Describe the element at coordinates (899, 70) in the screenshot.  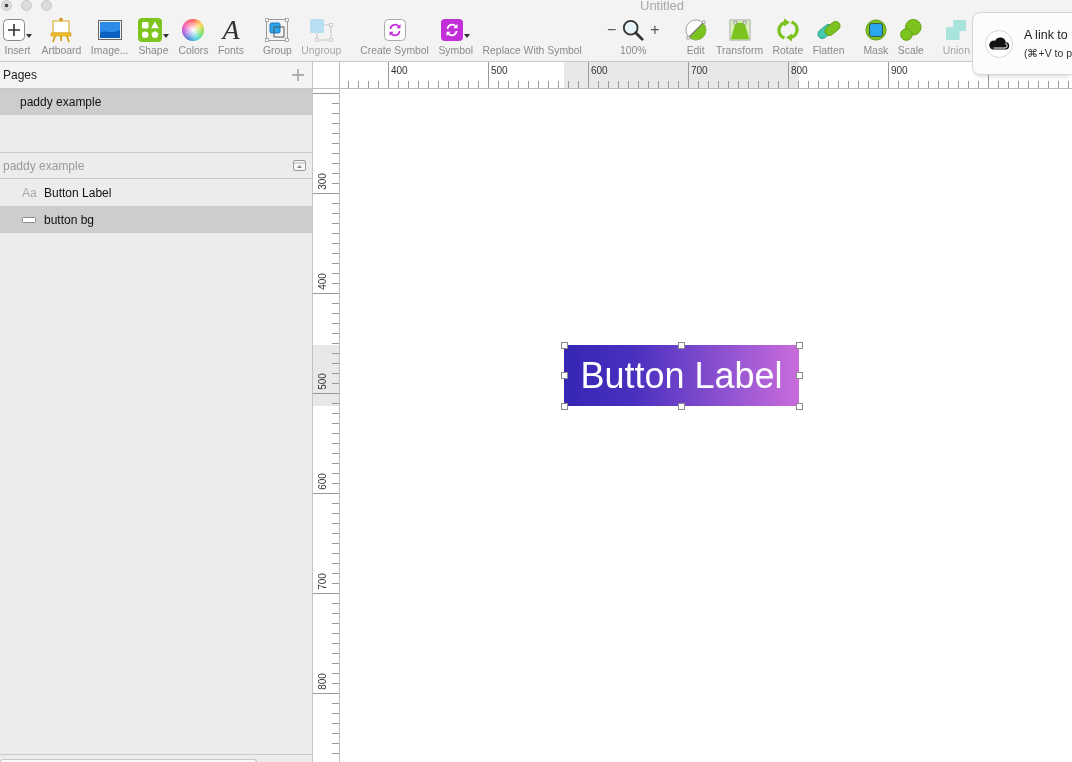
I see `ruler-label: 900` at that location.